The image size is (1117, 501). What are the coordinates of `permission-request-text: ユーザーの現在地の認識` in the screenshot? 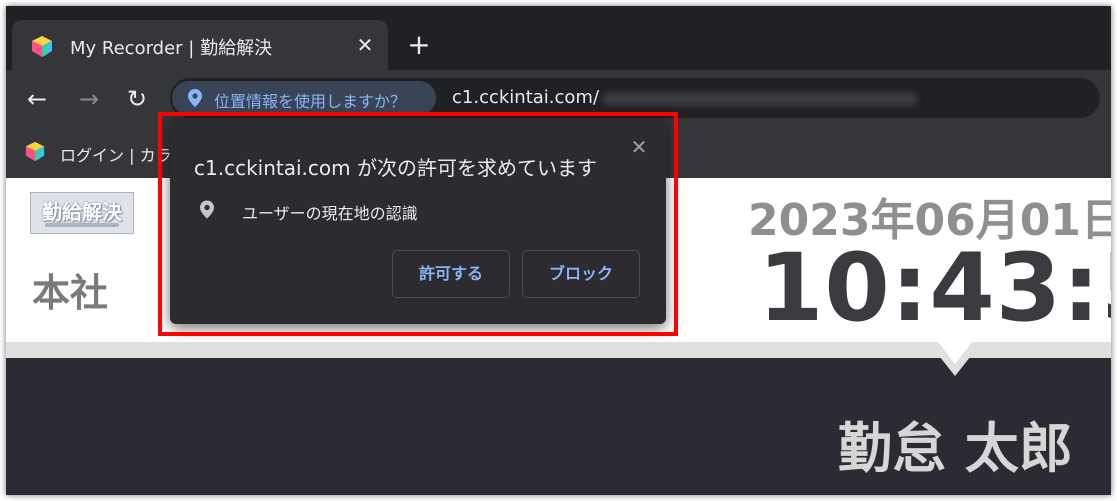 It's located at (330, 213).